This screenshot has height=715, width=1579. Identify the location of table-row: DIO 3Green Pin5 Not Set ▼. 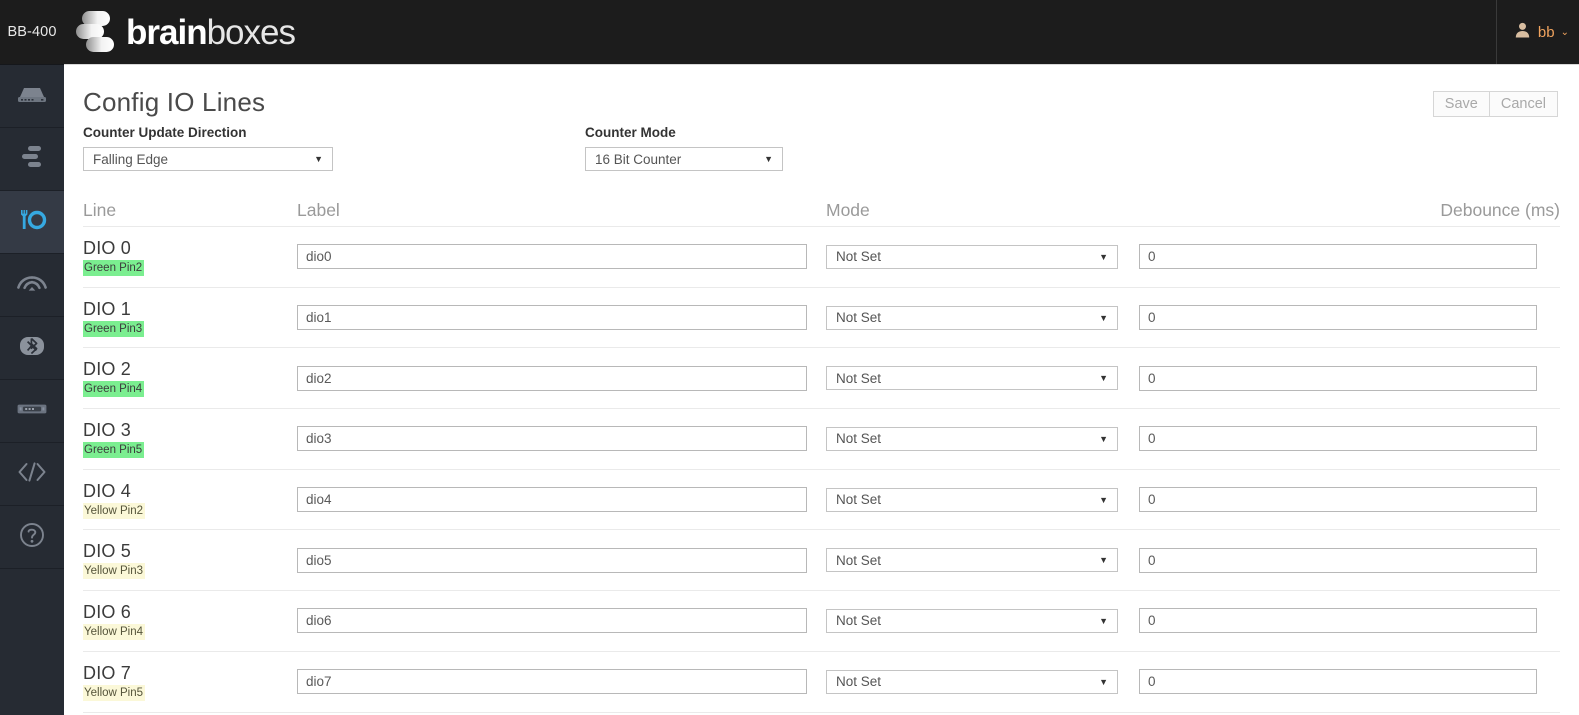
(821, 439).